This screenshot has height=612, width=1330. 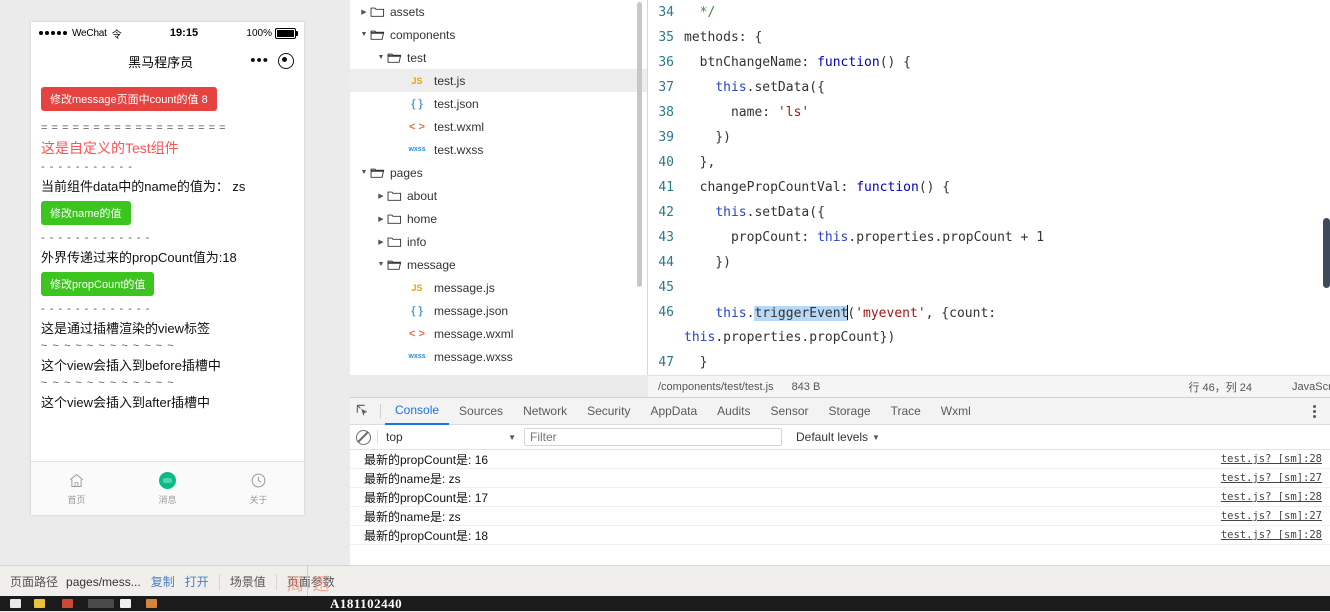 What do you see at coordinates (499, 172) in the screenshot?
I see `file-tree-row-pages: pages` at bounding box center [499, 172].